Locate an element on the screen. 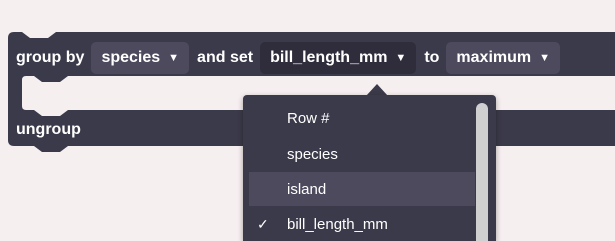 The width and height of the screenshot is (615, 241). aggregate-value: maximum is located at coordinates (494, 57).